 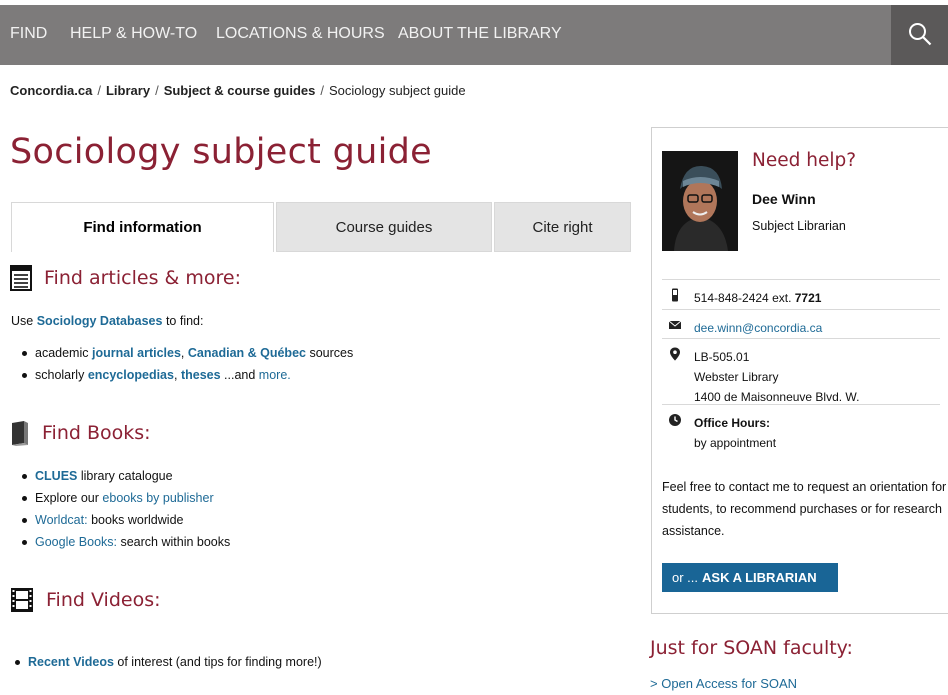 What do you see at coordinates (722, 357) in the screenshot?
I see `address-room: LB-505.01` at bounding box center [722, 357].